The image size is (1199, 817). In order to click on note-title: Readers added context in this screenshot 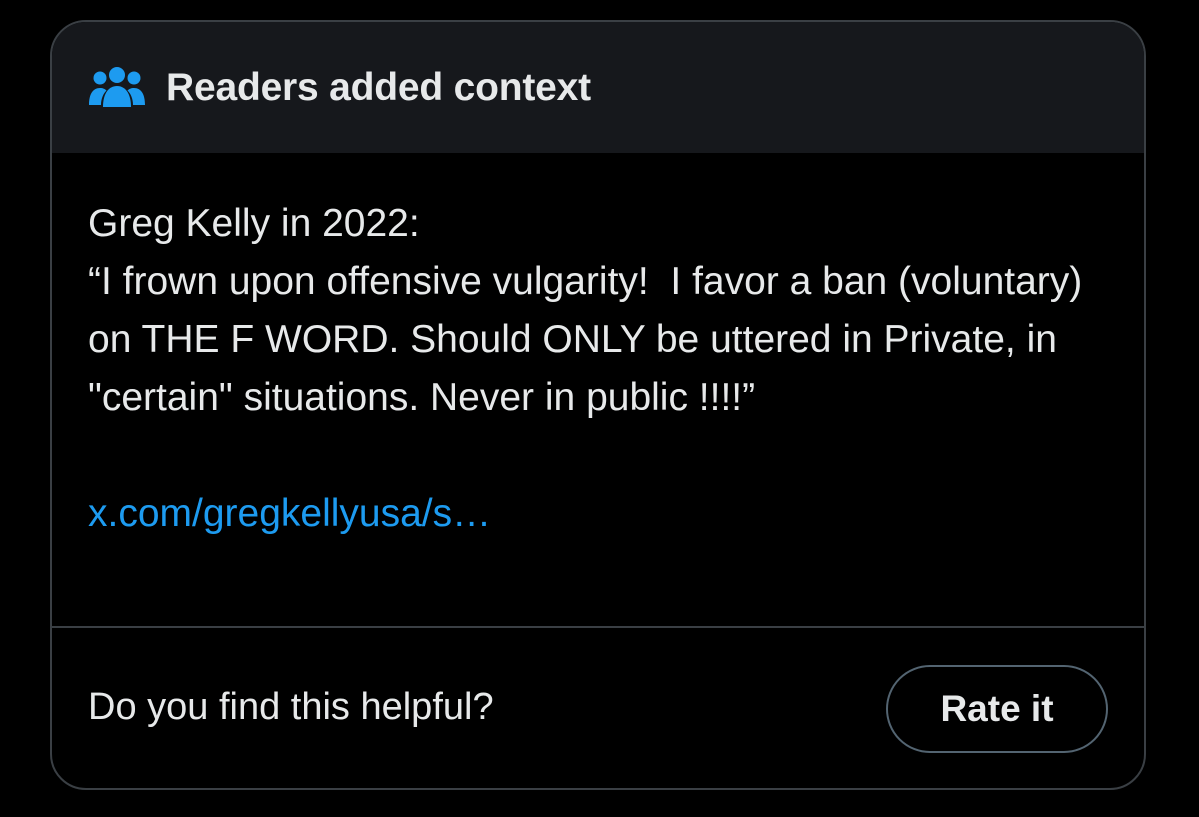, I will do `click(378, 87)`.